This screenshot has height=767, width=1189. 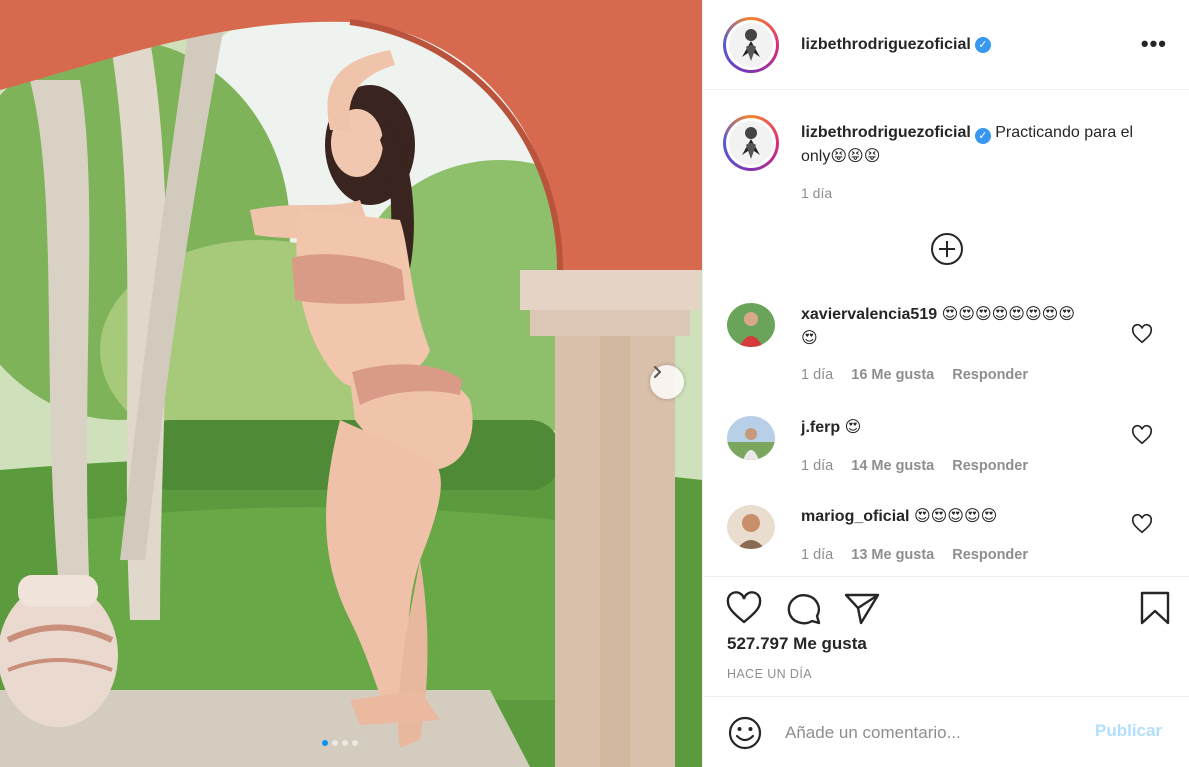 I want to click on likes-count: 527.797 Me gusta, so click(x=797, y=644).